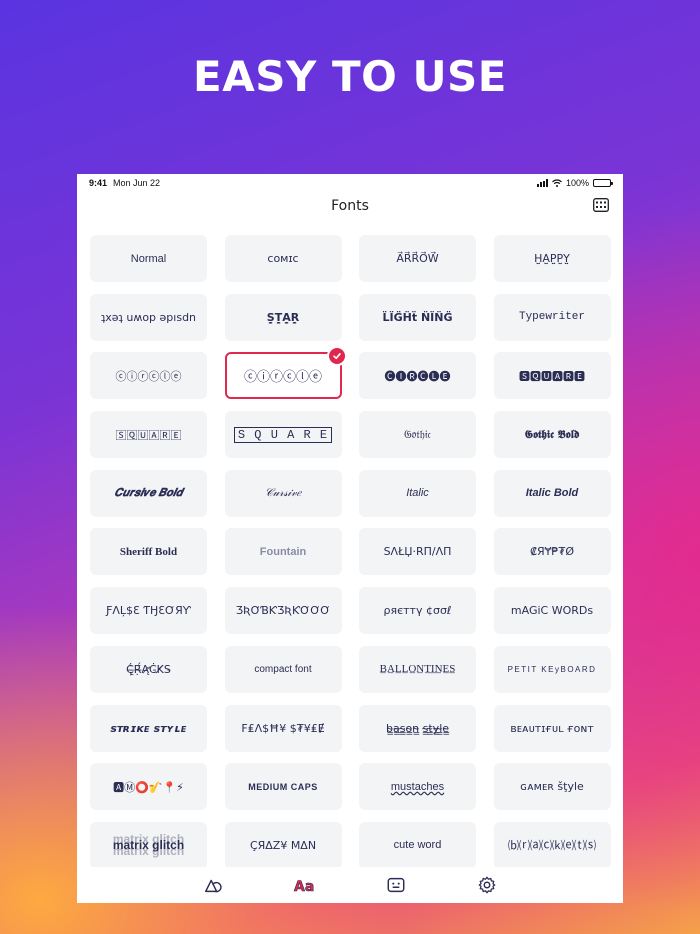 Image resolution: width=700 pixels, height=934 pixels. I want to click on font-tile-petit-keyboard: PETIT KEyBOARD, so click(552, 669).